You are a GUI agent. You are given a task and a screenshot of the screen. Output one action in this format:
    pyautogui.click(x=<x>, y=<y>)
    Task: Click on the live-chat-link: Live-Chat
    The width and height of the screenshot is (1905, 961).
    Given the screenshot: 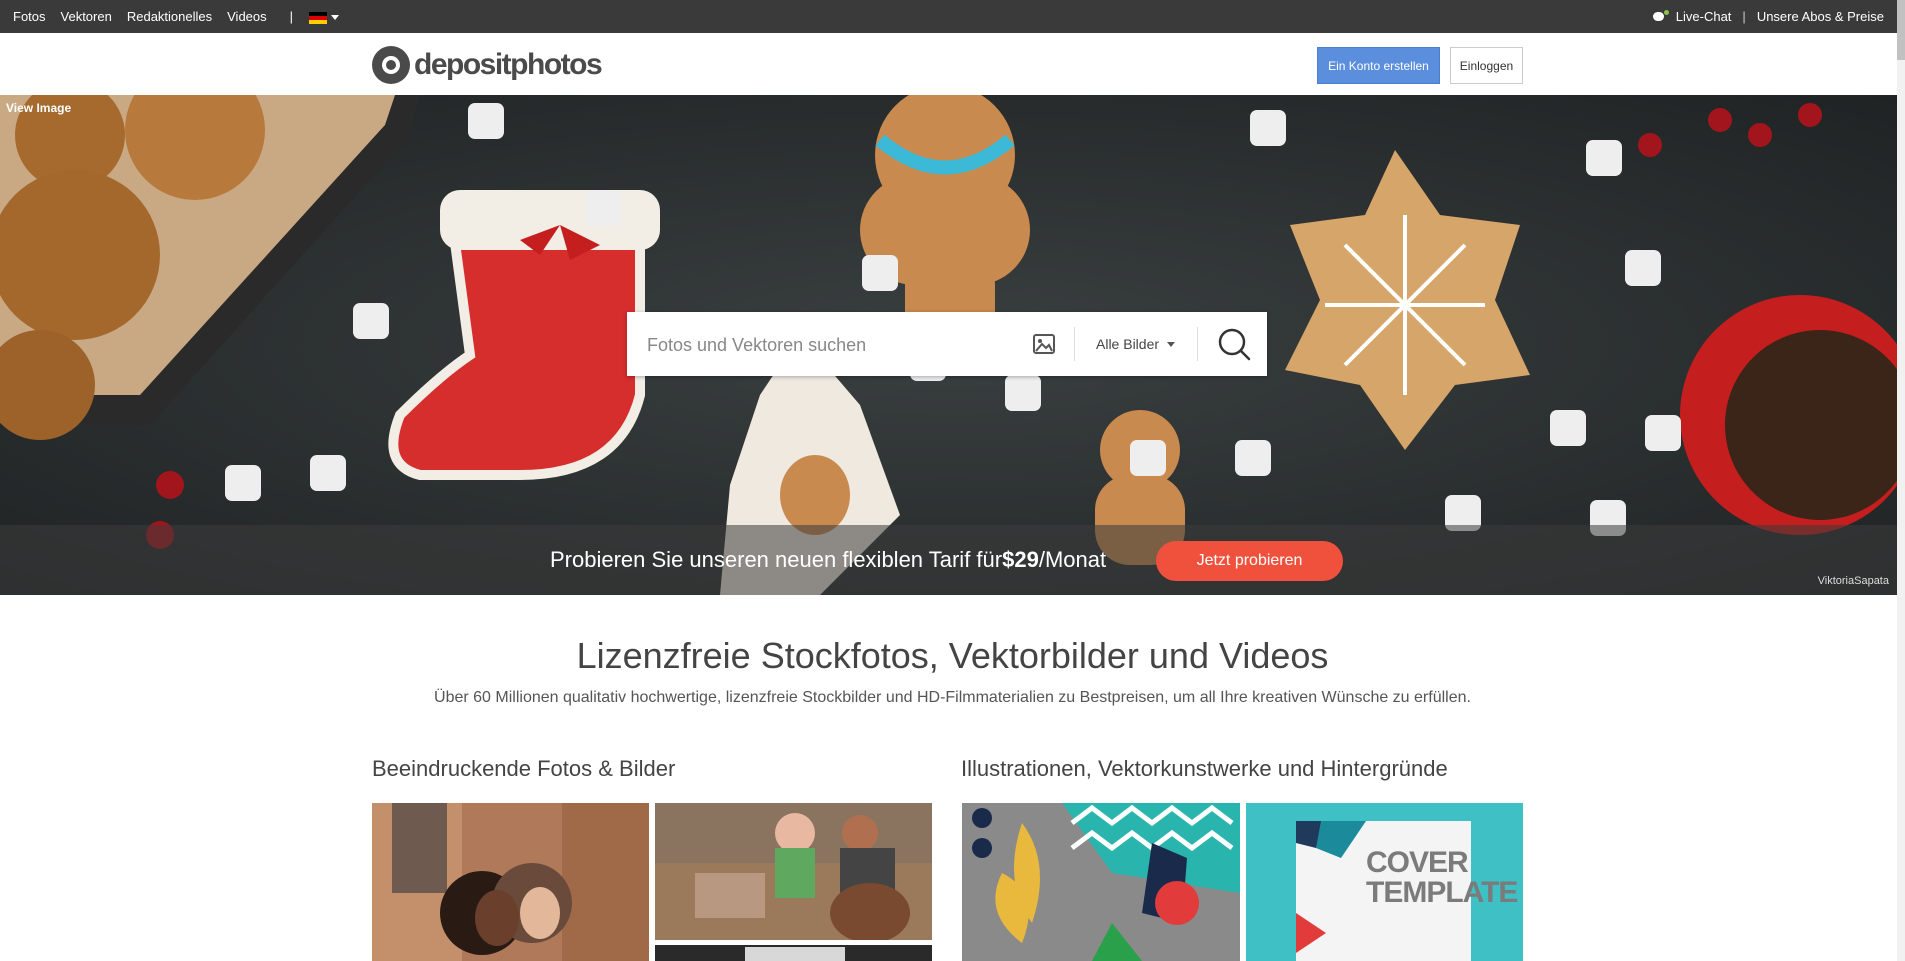 What is the action you would take?
    pyautogui.click(x=1692, y=16)
    